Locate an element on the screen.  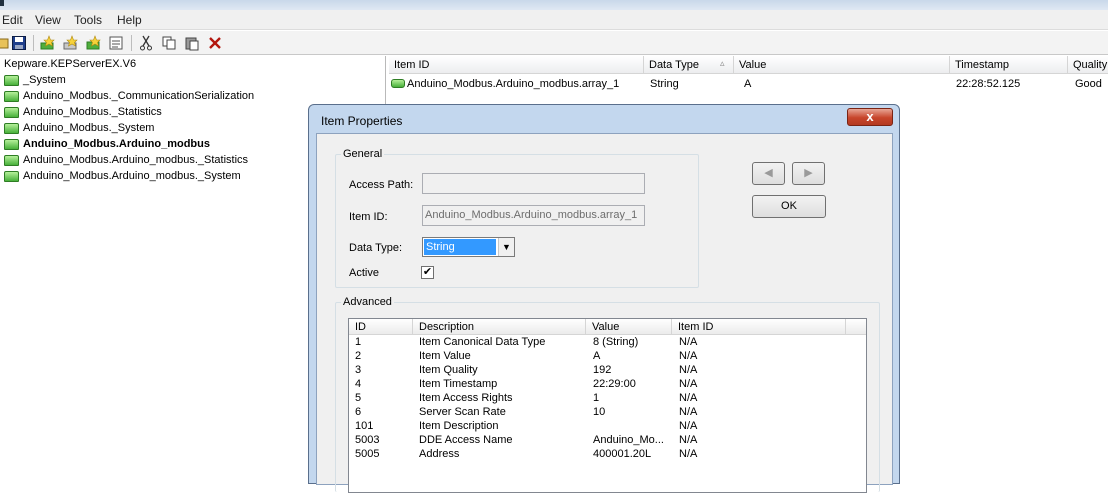
cell-description: Item Canonical Data Type is located at coordinates (482, 342).